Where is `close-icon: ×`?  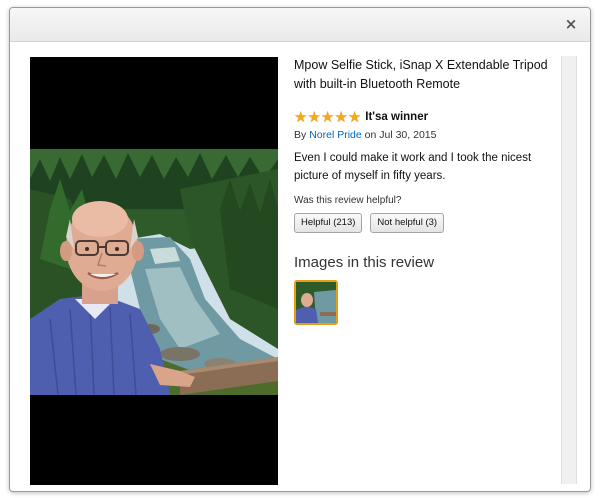 close-icon: × is located at coordinates (571, 24).